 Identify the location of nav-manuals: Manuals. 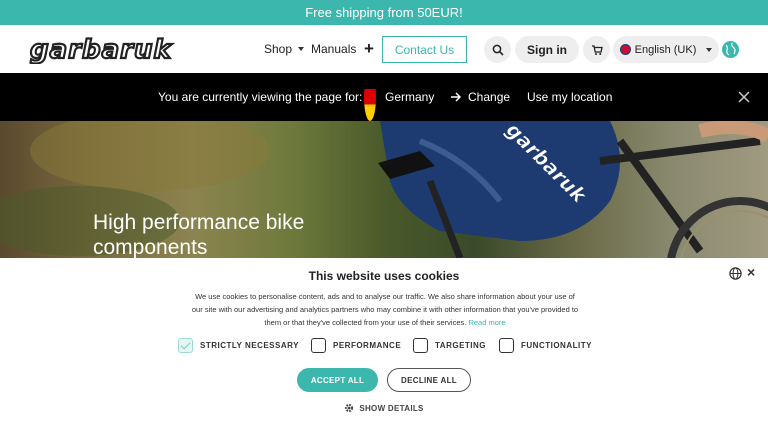
(333, 49).